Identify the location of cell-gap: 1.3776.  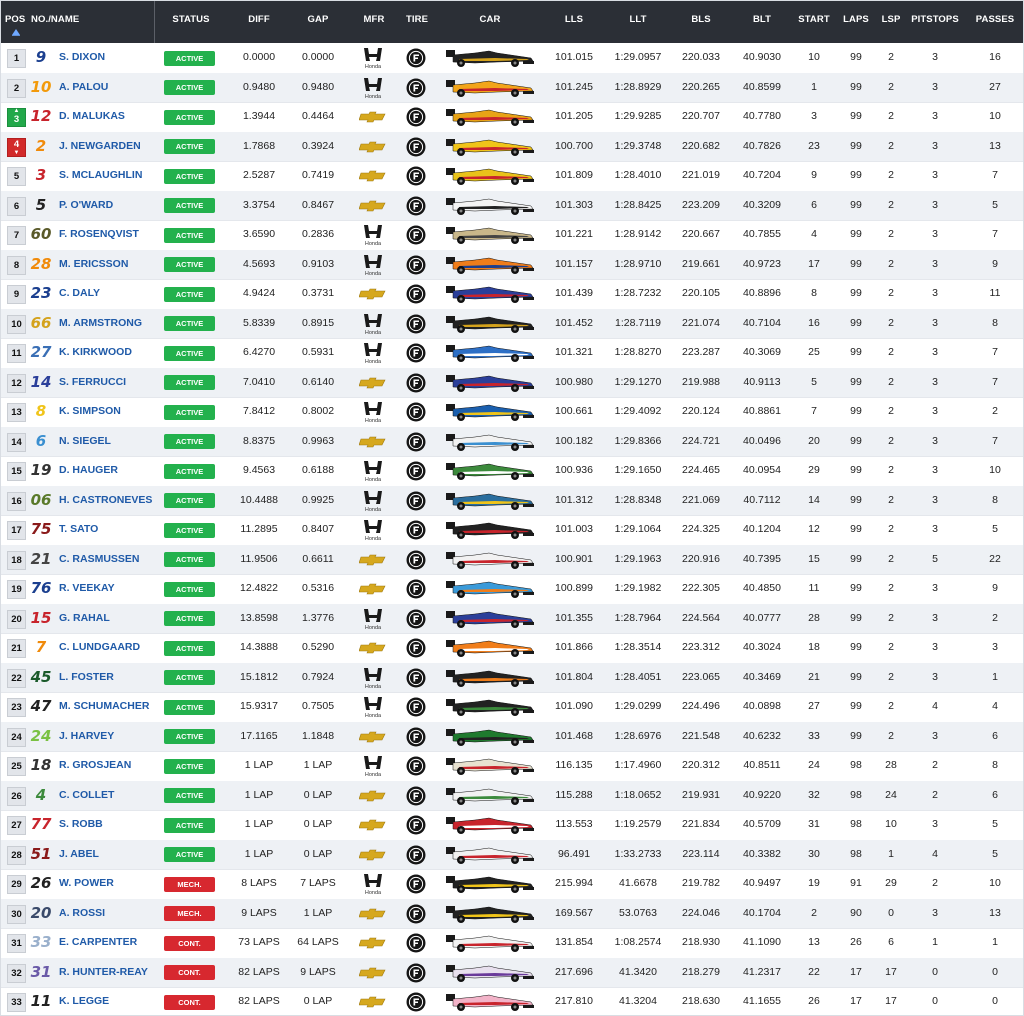
(318, 617).